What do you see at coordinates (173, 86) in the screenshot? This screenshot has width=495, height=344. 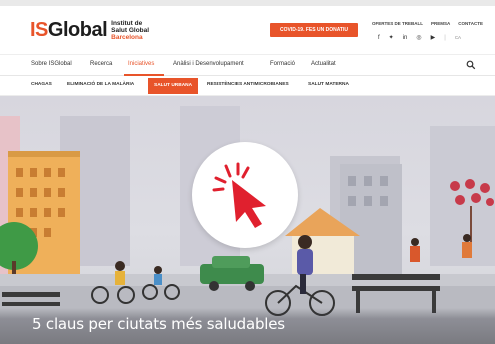 I see `subnav-item-urban-health: SALUT URBANA` at bounding box center [173, 86].